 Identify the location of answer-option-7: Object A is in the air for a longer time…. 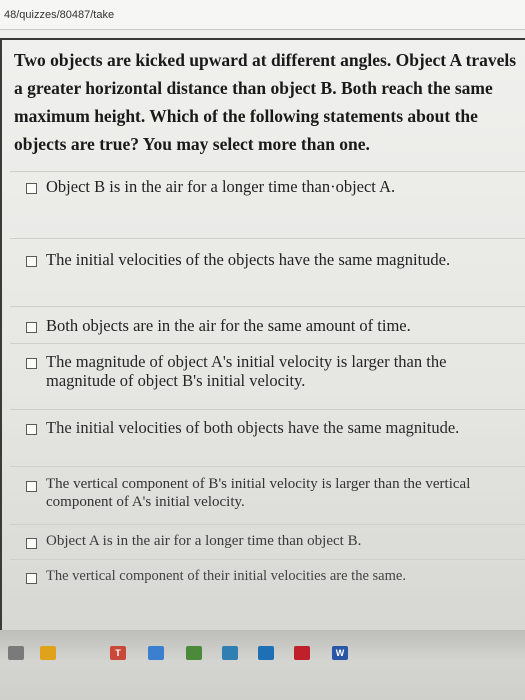
(271, 541).